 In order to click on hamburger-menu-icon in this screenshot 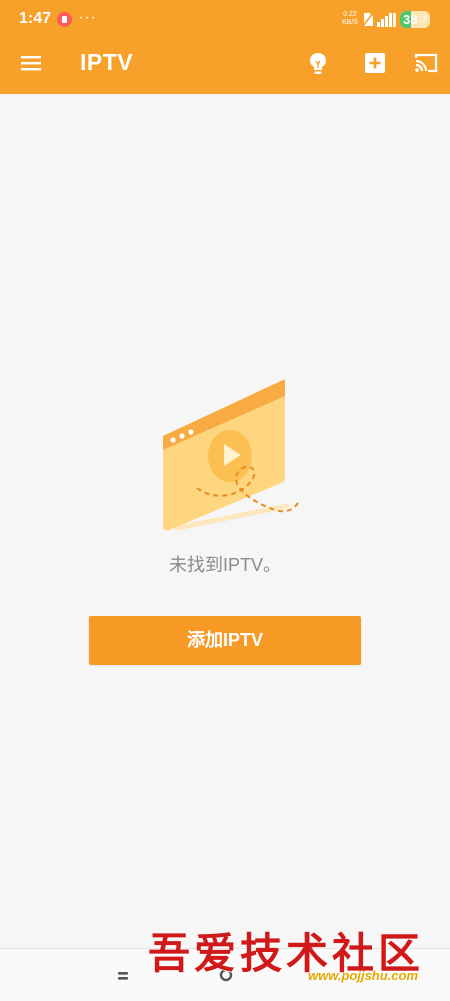, I will do `click(31, 63)`.